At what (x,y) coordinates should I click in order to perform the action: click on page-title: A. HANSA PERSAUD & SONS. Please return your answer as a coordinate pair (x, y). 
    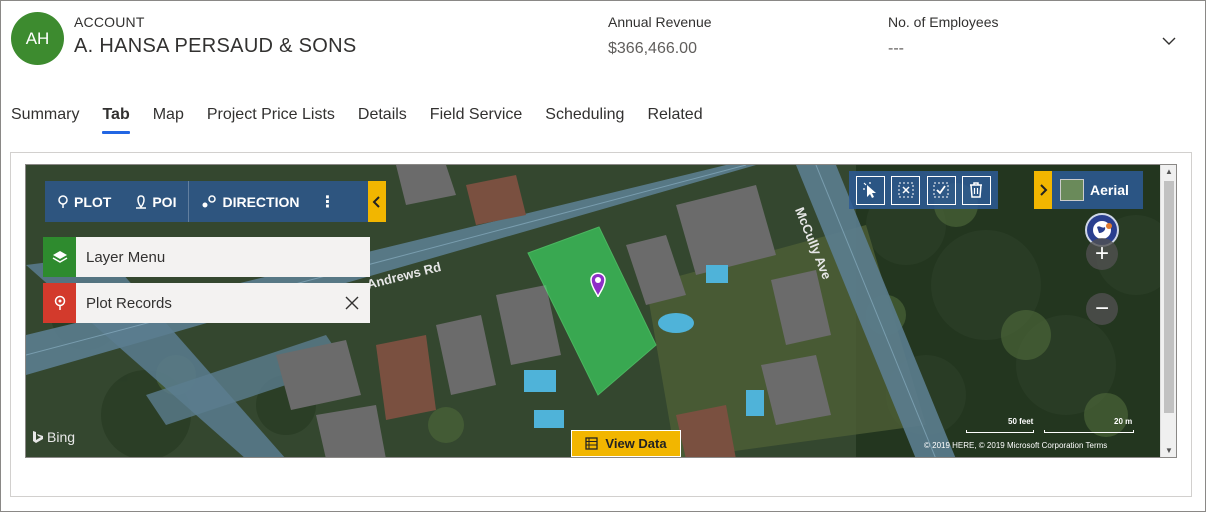
    Looking at the image, I should click on (215, 46).